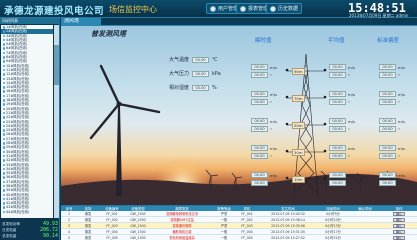  I want to click on table-cell: 普发, so click(88, 237).